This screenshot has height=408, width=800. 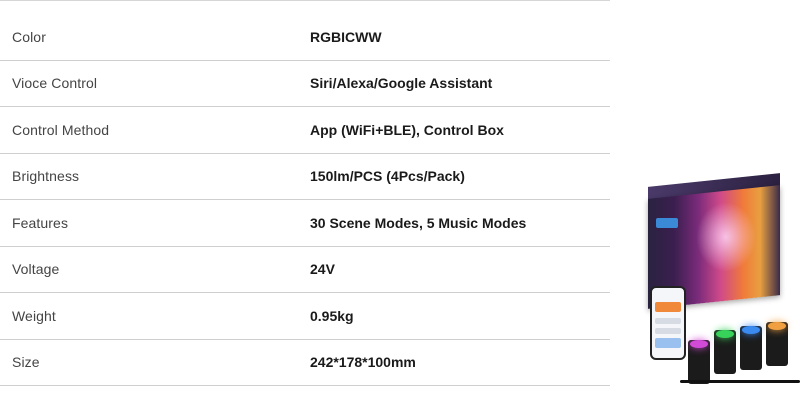 What do you see at coordinates (332, 315) in the screenshot?
I see `spec-value: 0.95kg` at bounding box center [332, 315].